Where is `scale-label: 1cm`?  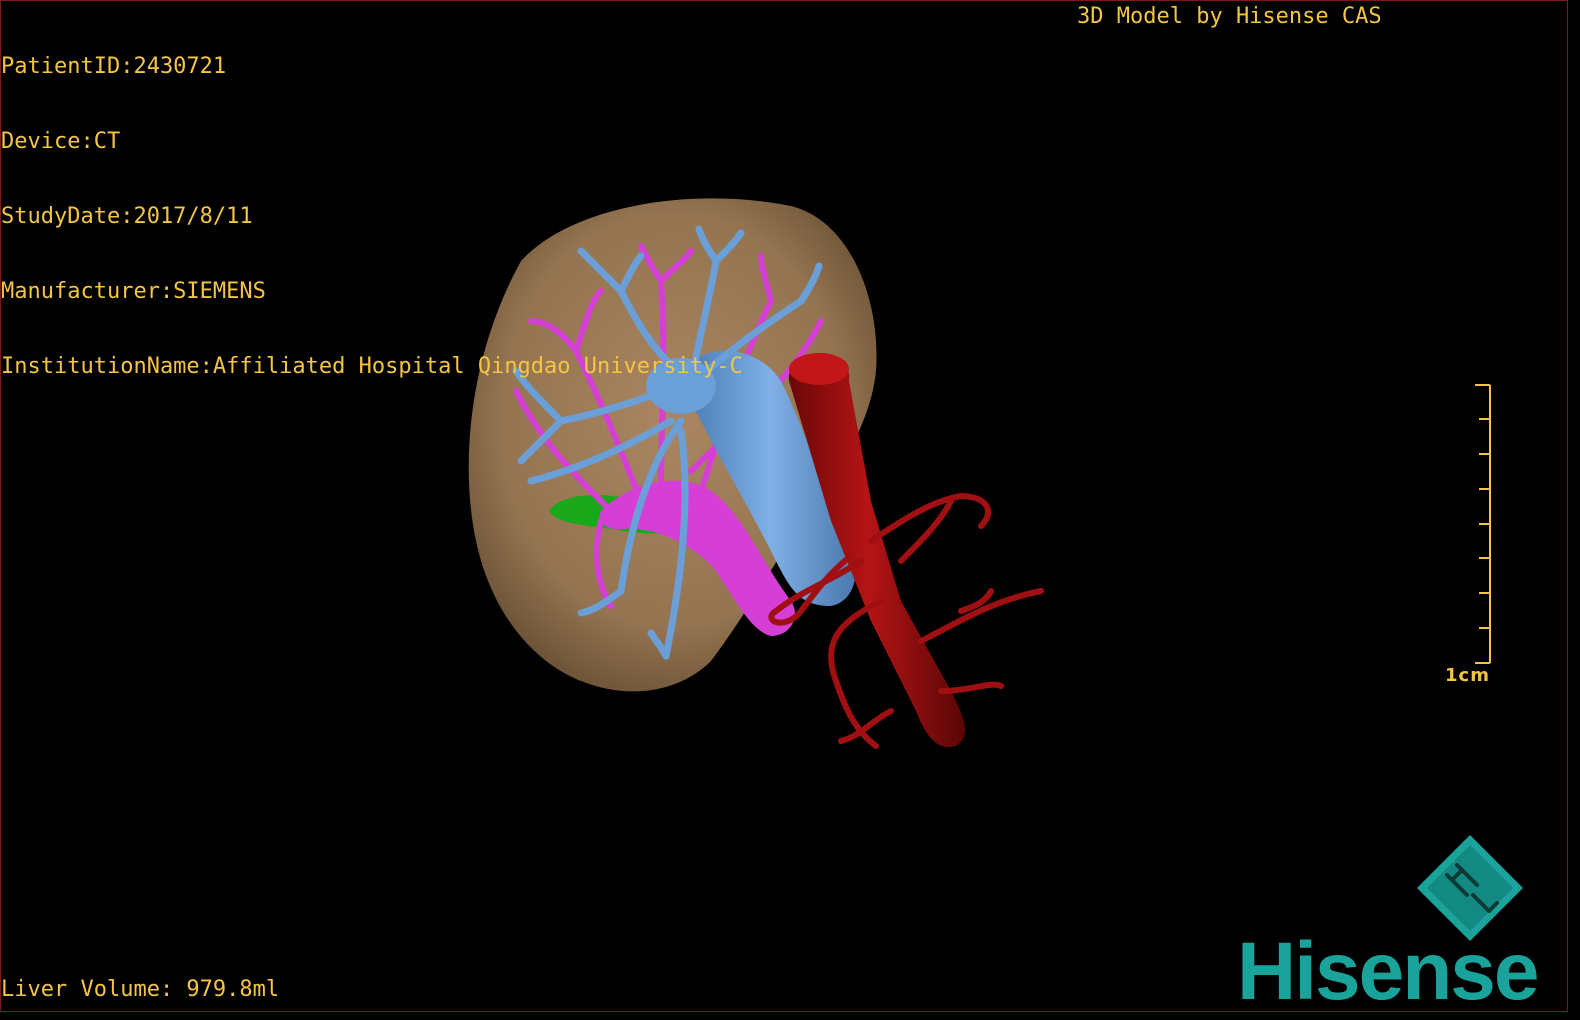 scale-label: 1cm is located at coordinates (1467, 675).